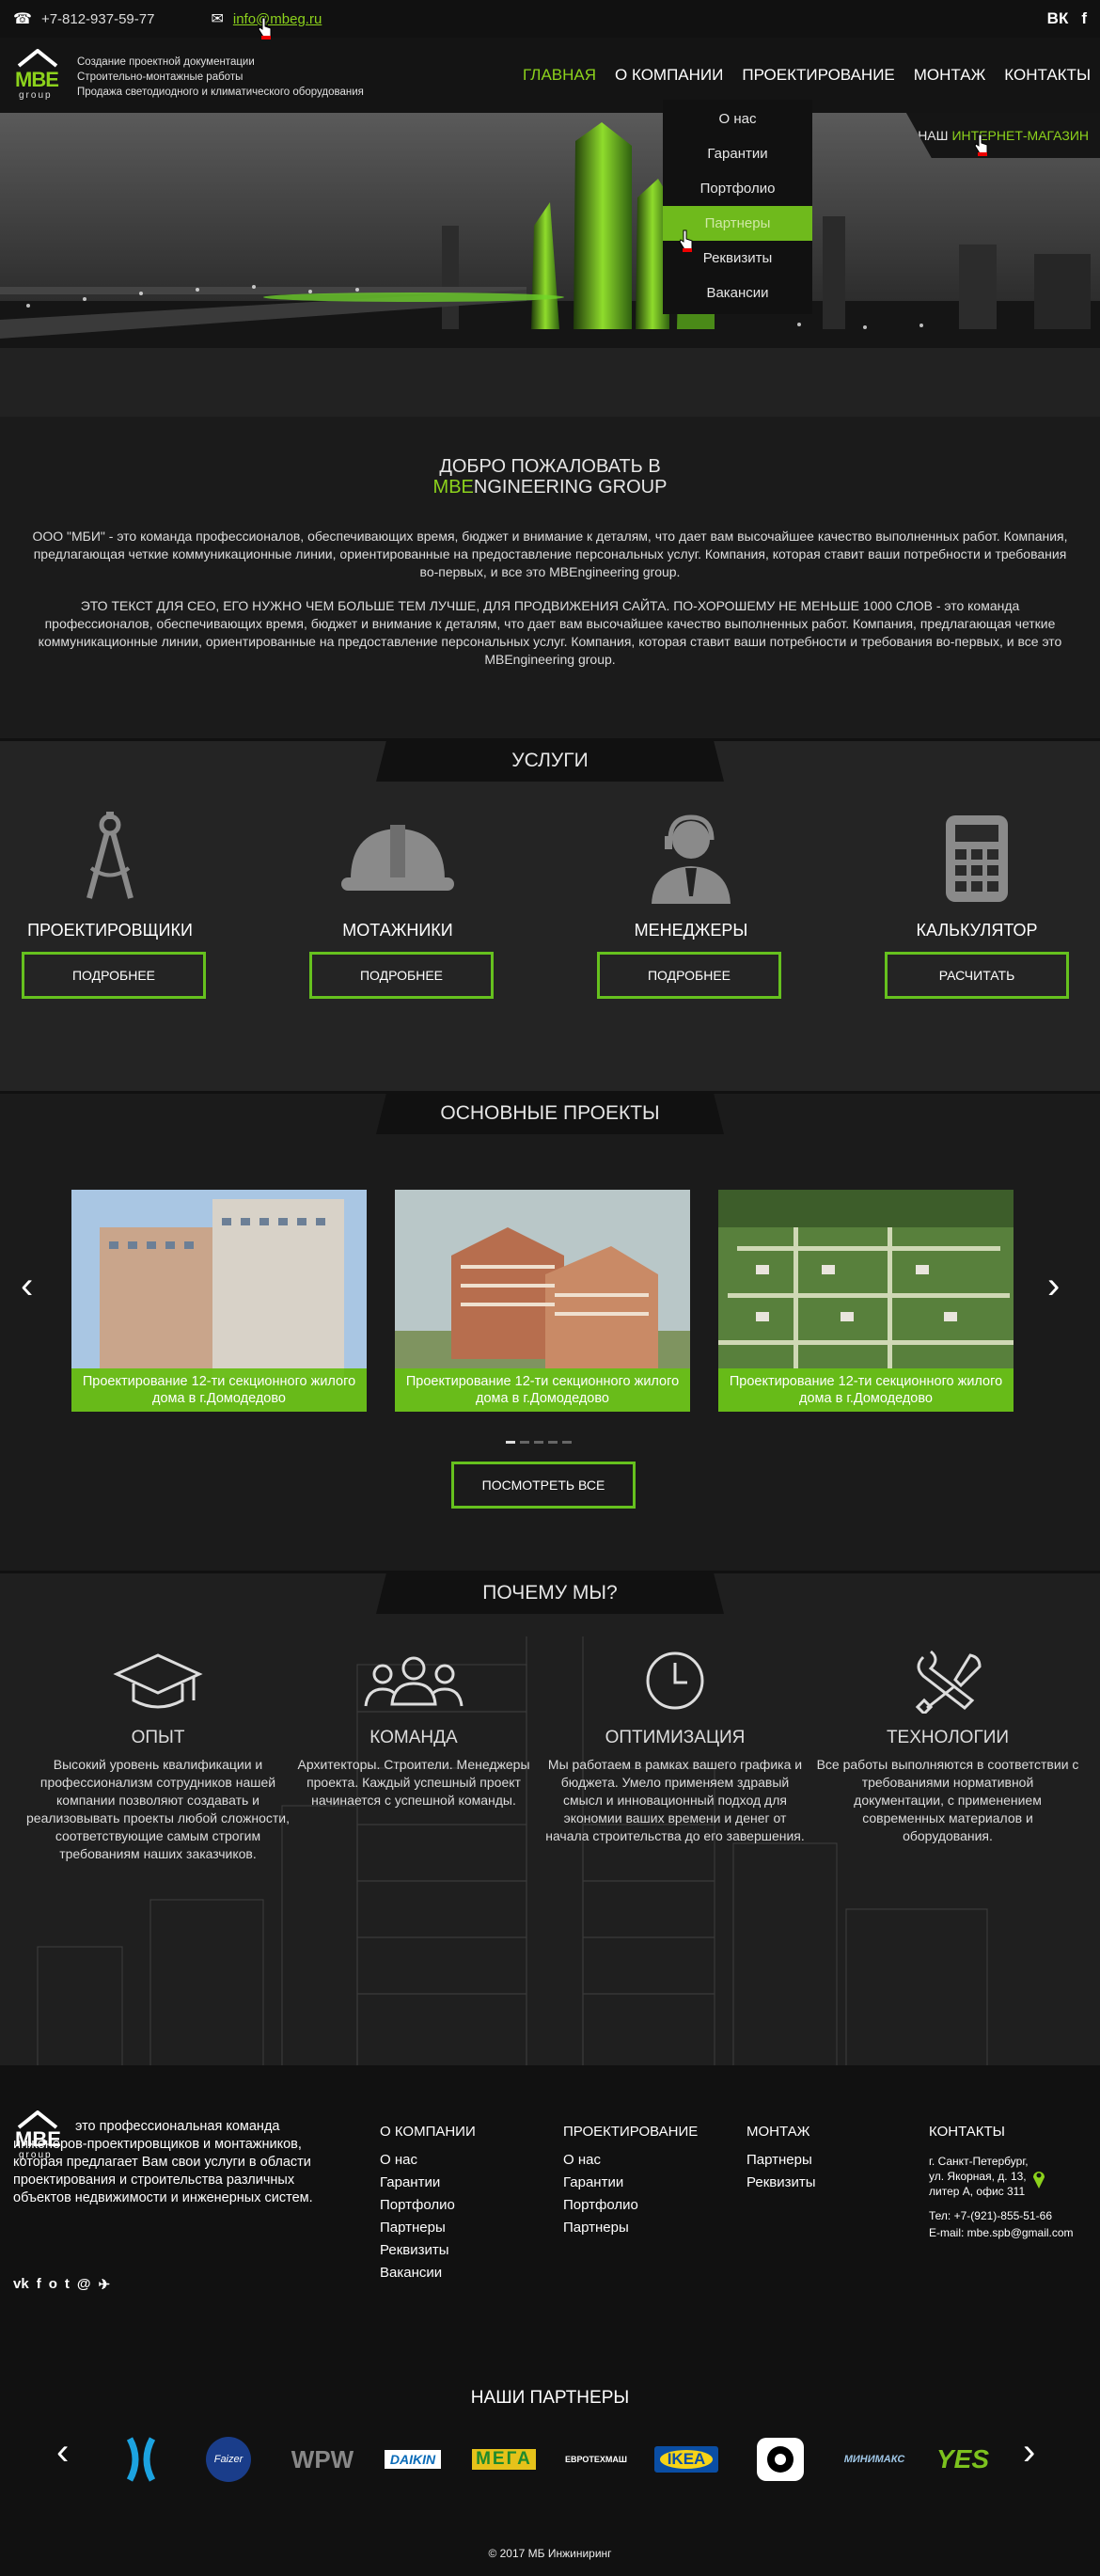  What do you see at coordinates (504, 2459) in the screenshot?
I see `partner-logo-mega: МЕГА` at bounding box center [504, 2459].